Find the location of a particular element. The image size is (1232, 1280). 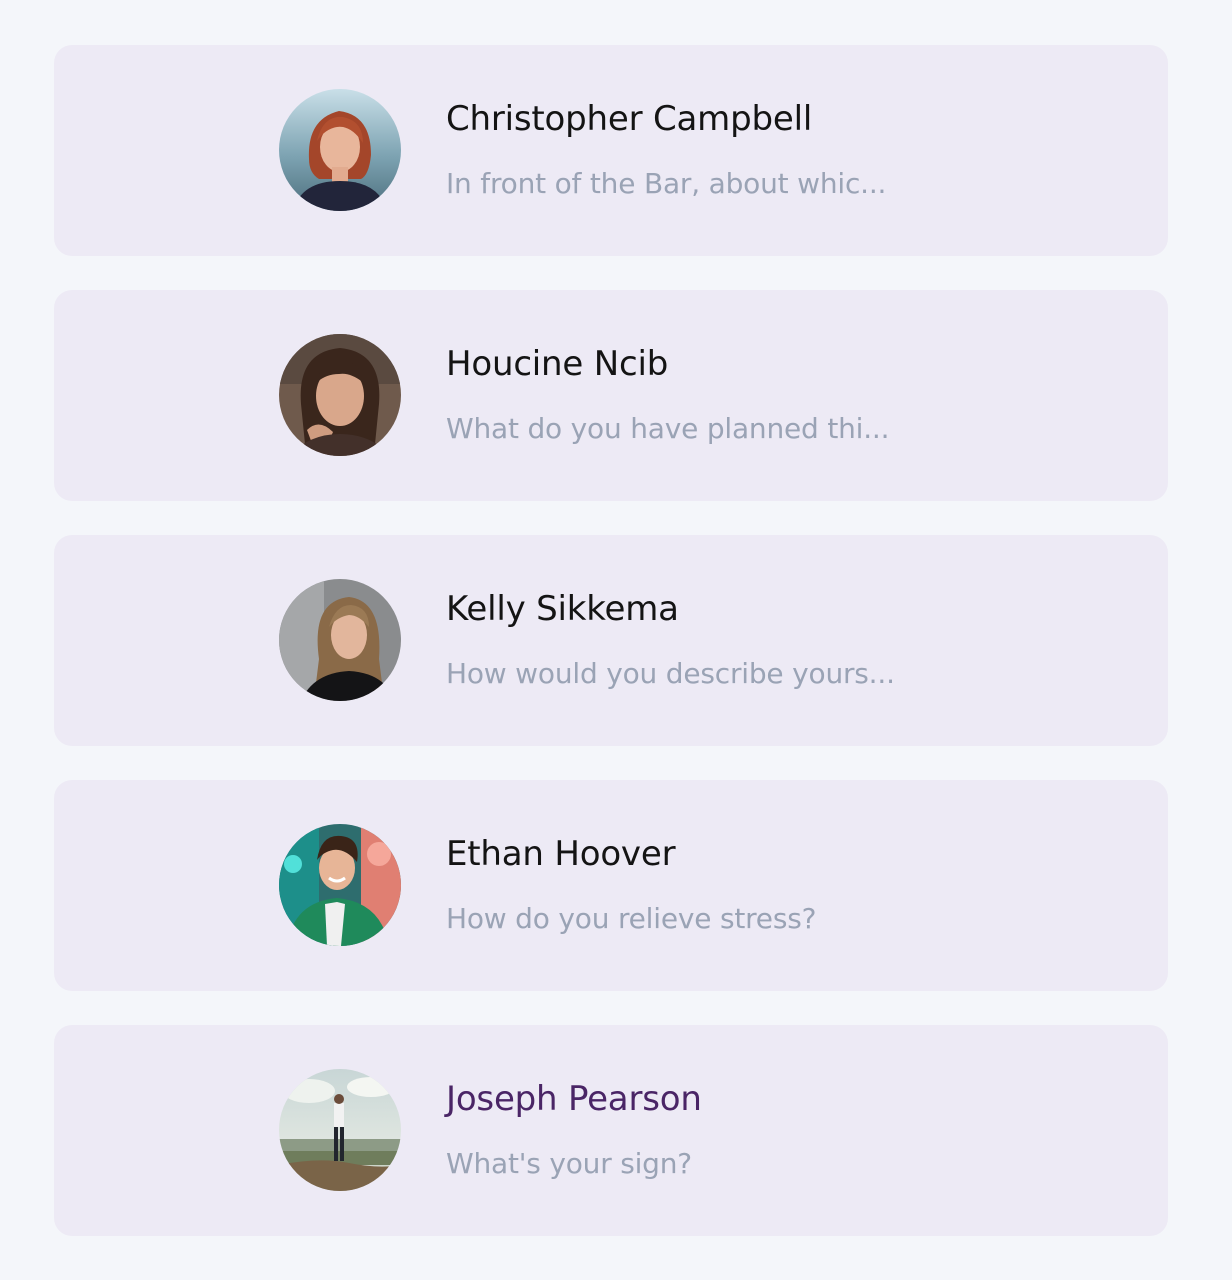

message-preview: What's your sign? is located at coordinates (569, 1163).